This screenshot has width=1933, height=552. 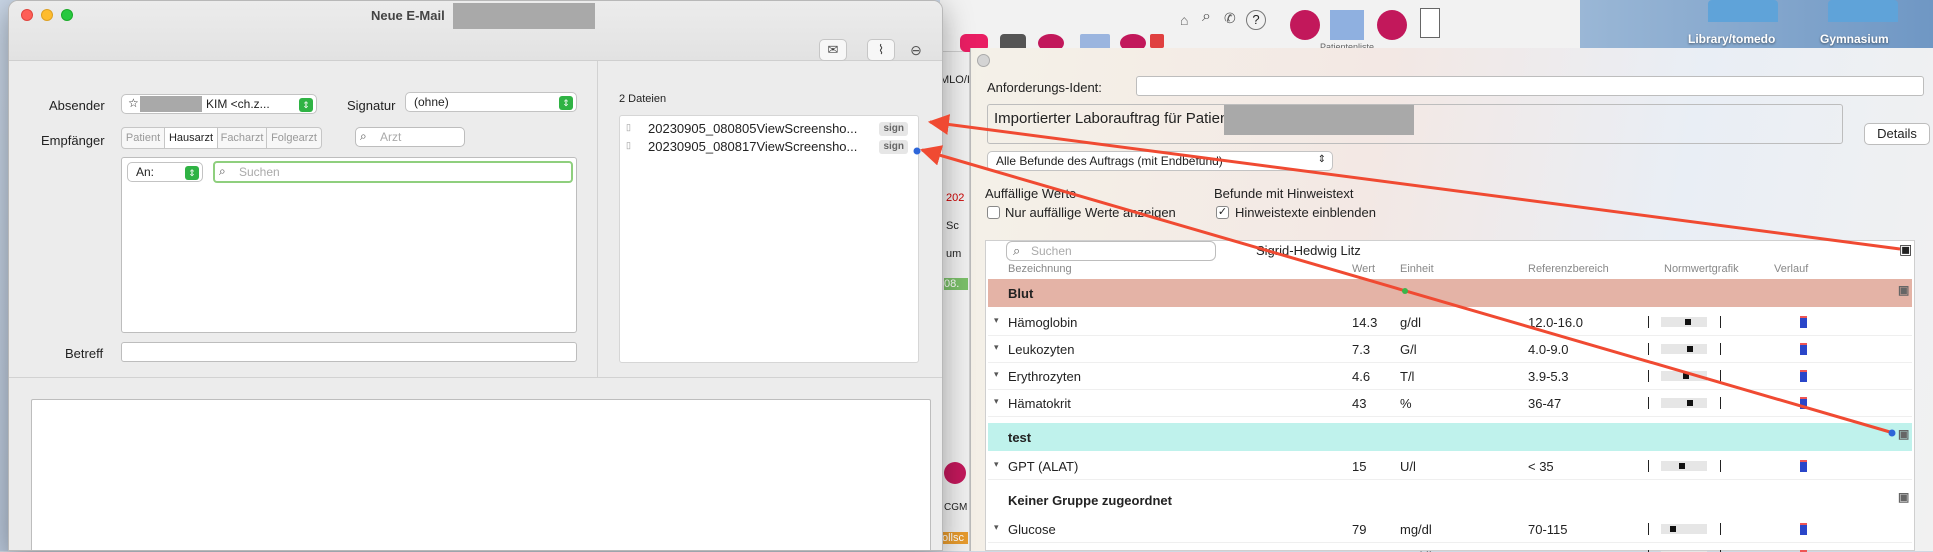 What do you see at coordinates (1450, 293) in the screenshot?
I see `group-header: Blut ▣` at bounding box center [1450, 293].